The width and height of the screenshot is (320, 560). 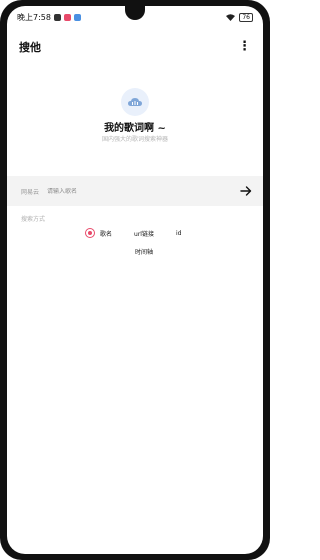 What do you see at coordinates (244, 46) in the screenshot?
I see `more-options-icon: ⋮` at bounding box center [244, 46].